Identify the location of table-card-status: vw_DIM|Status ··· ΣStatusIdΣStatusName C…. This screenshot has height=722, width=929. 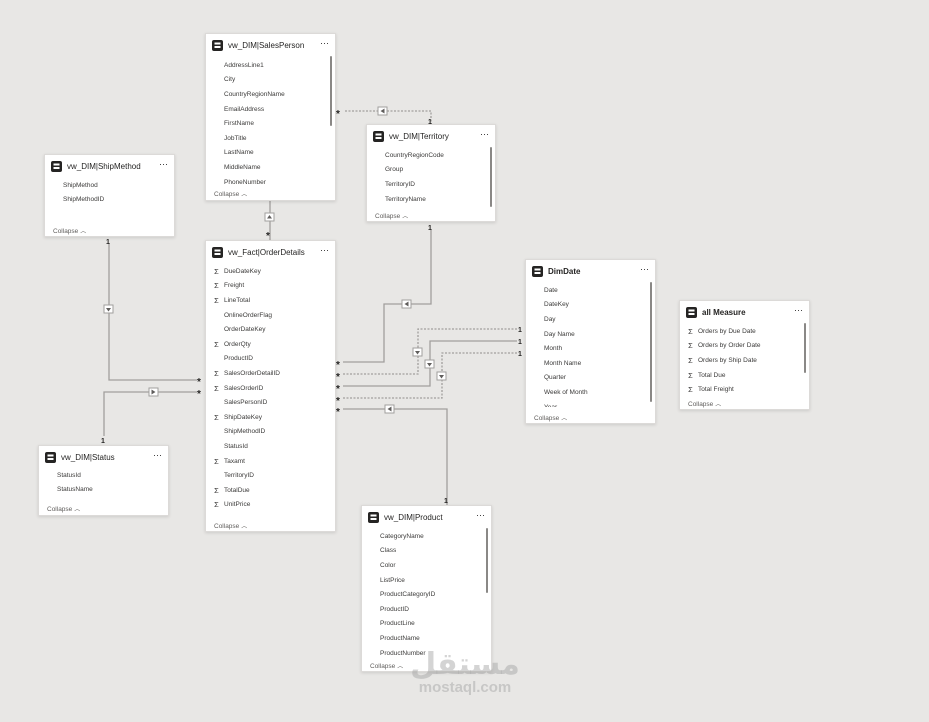
(103, 480).